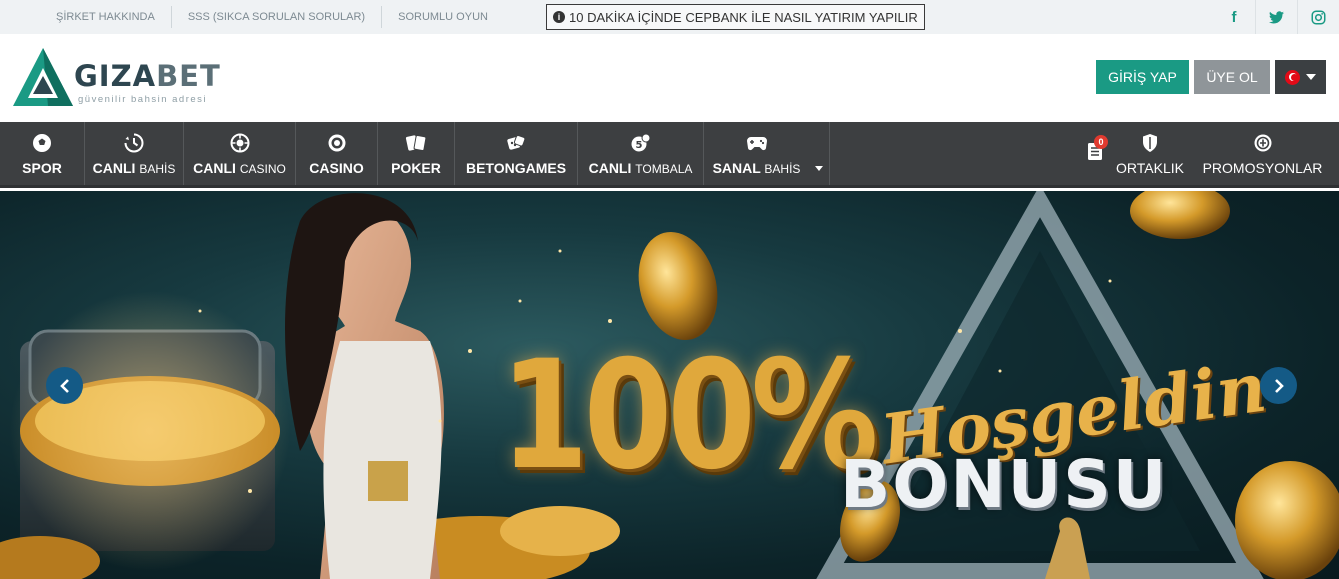 The height and width of the screenshot is (579, 1339). I want to click on clock-icon, so click(134, 143).